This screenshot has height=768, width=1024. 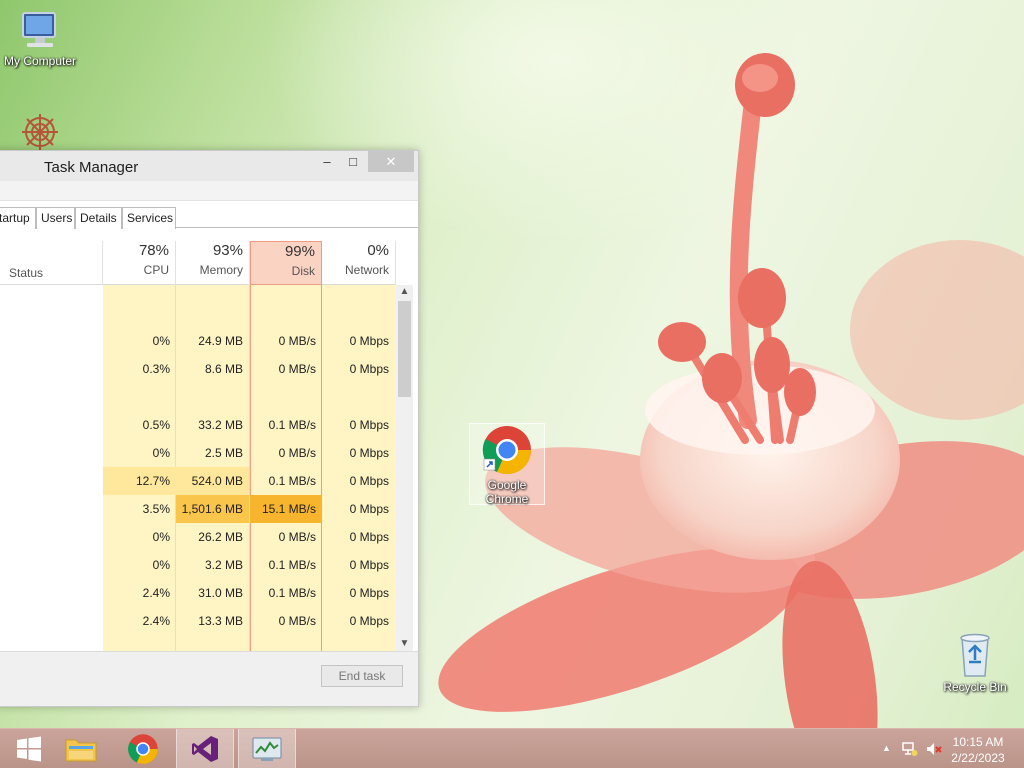 I want to click on scrollbar-thumb, so click(x=404, y=349).